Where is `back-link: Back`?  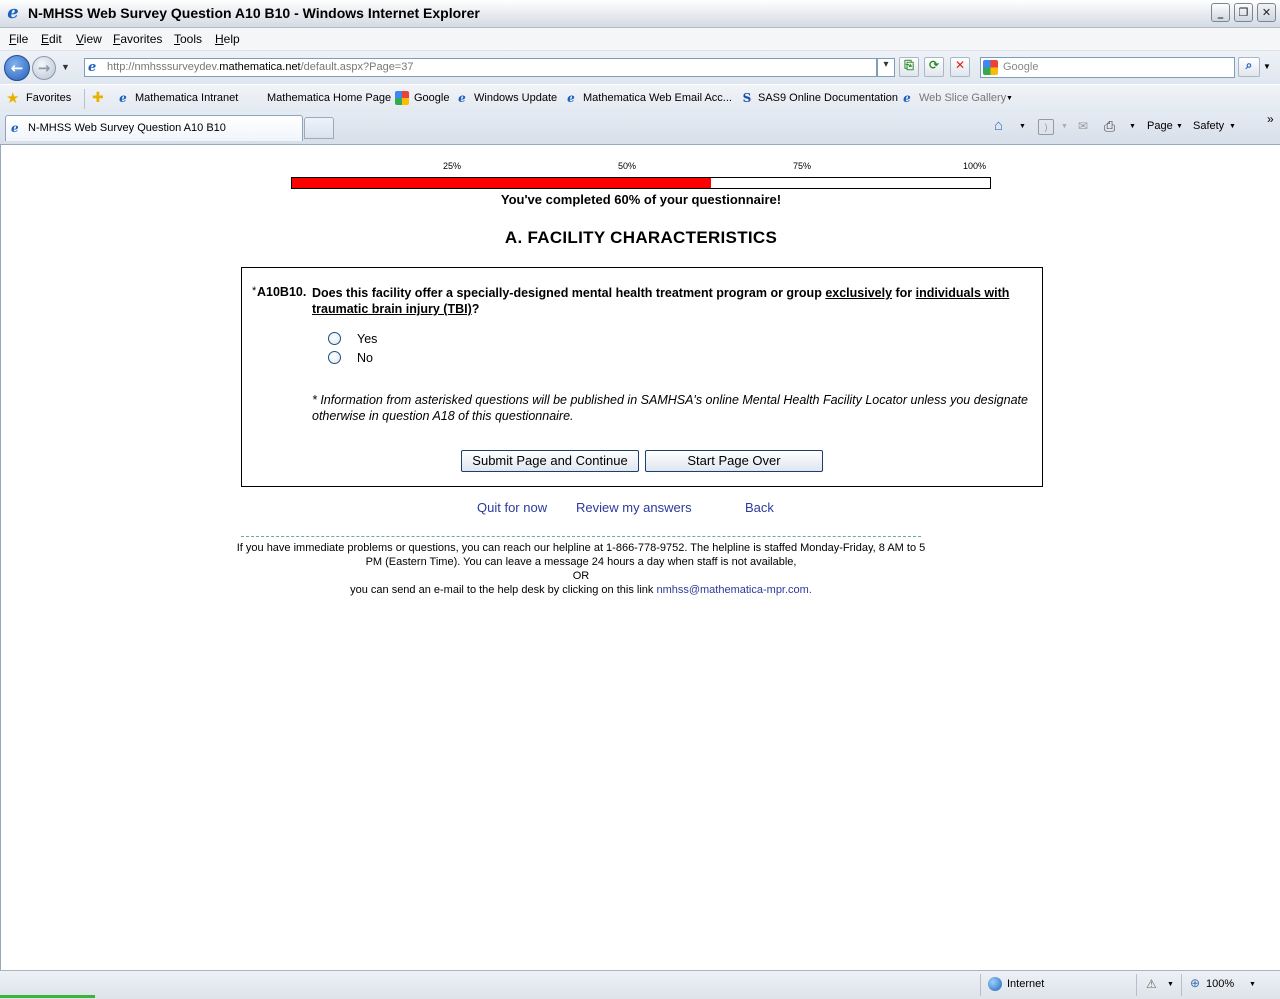
back-link: Back is located at coordinates (759, 507).